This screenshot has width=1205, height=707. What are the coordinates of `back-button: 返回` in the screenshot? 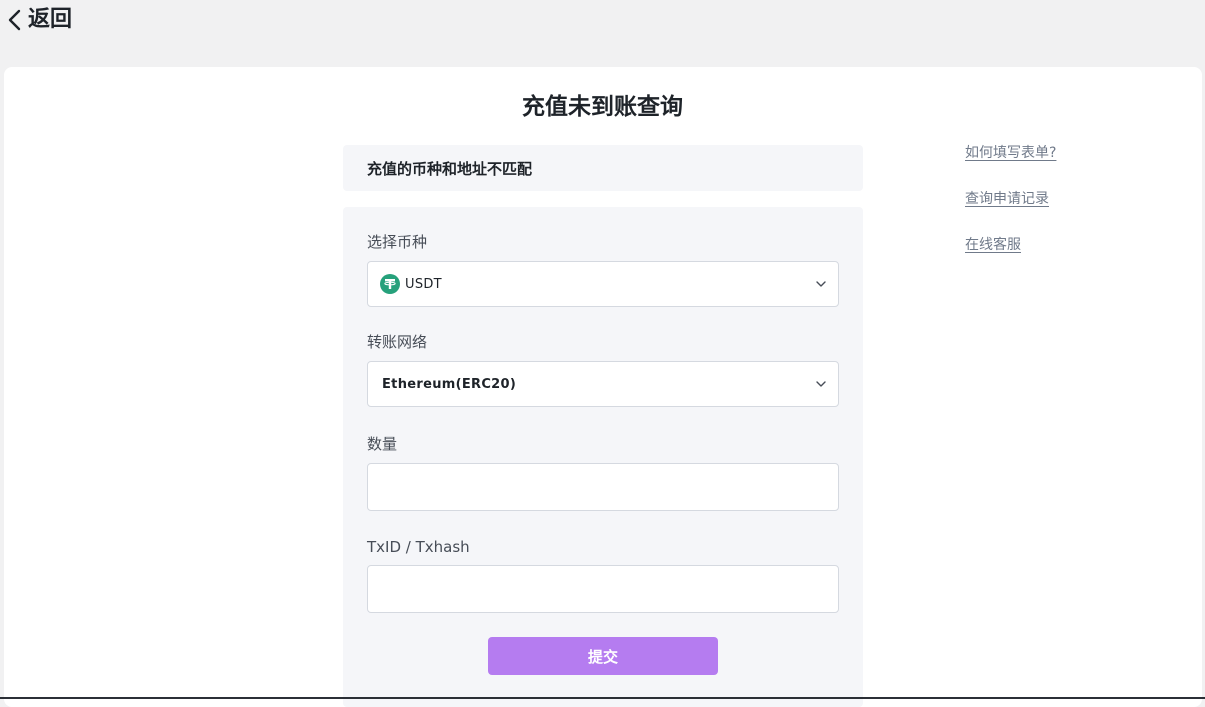 It's located at (39, 20).